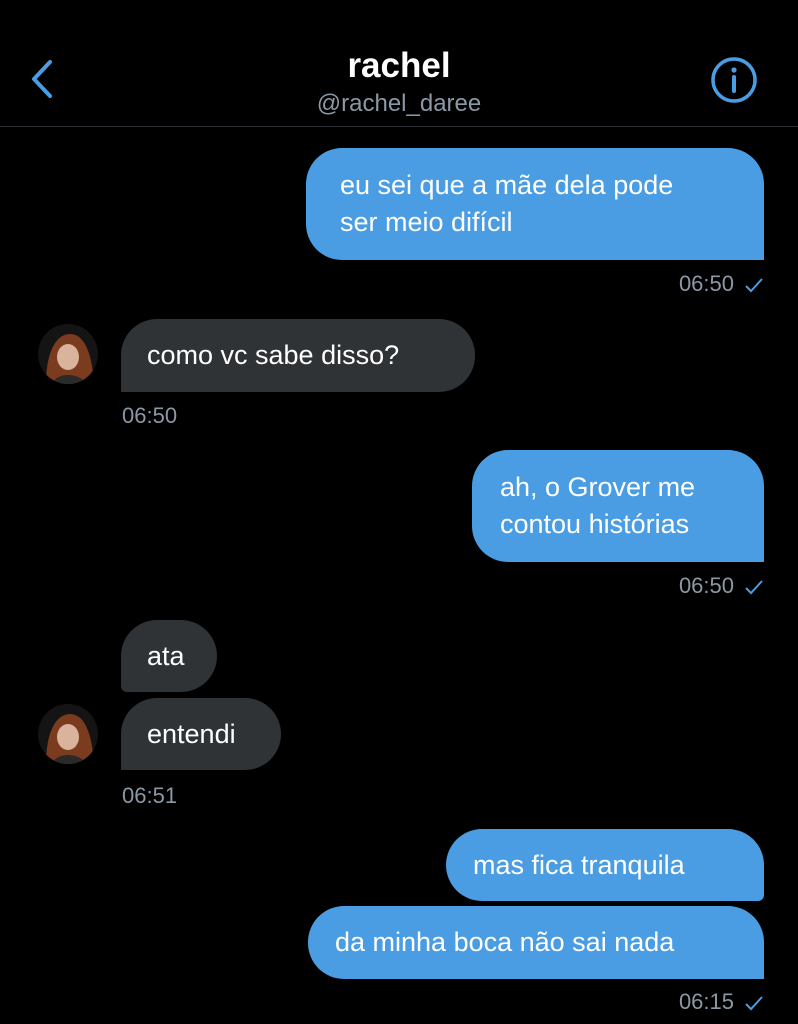 This screenshot has width=798, height=1024. Describe the element at coordinates (191, 734) in the screenshot. I see `message-line: entendi` at that location.